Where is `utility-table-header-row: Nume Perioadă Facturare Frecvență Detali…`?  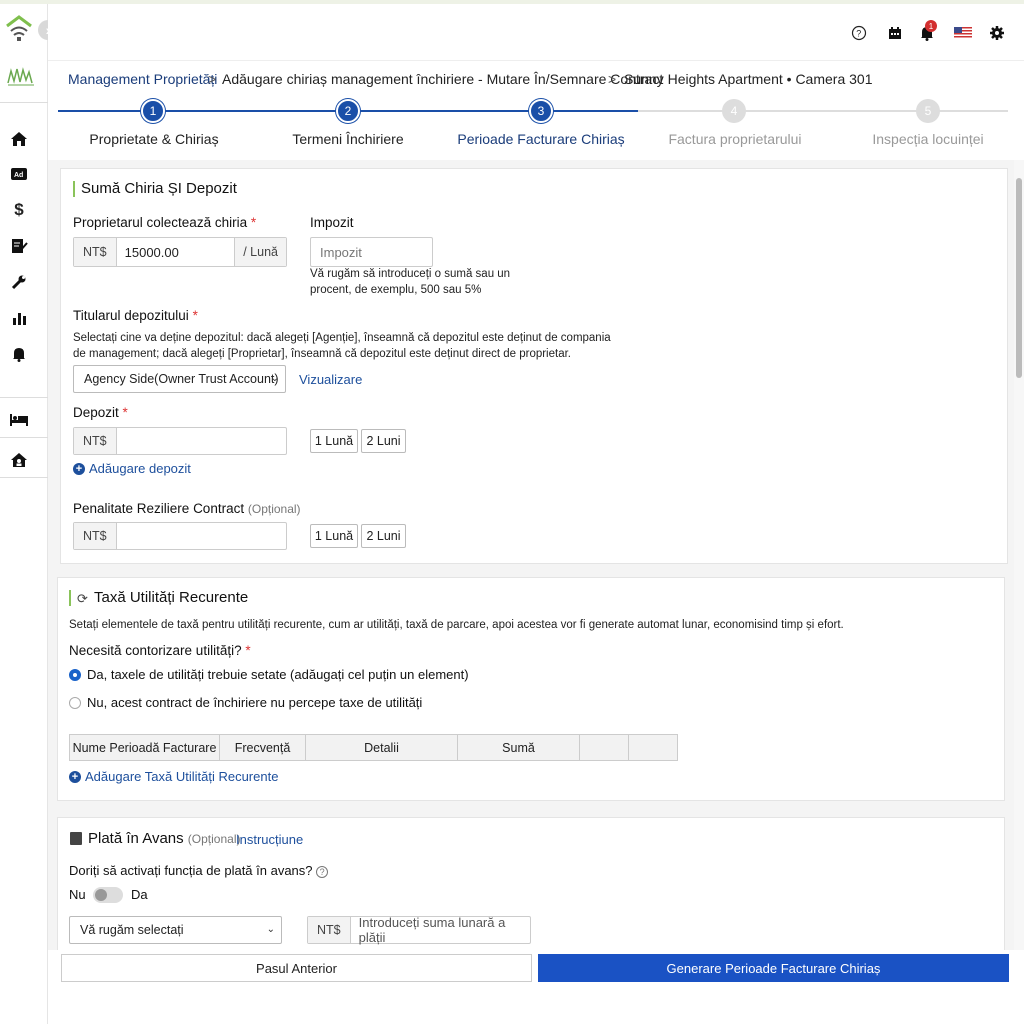
utility-table-header-row: Nume Perioadă Facturare Frecvență Detali… is located at coordinates (373, 747).